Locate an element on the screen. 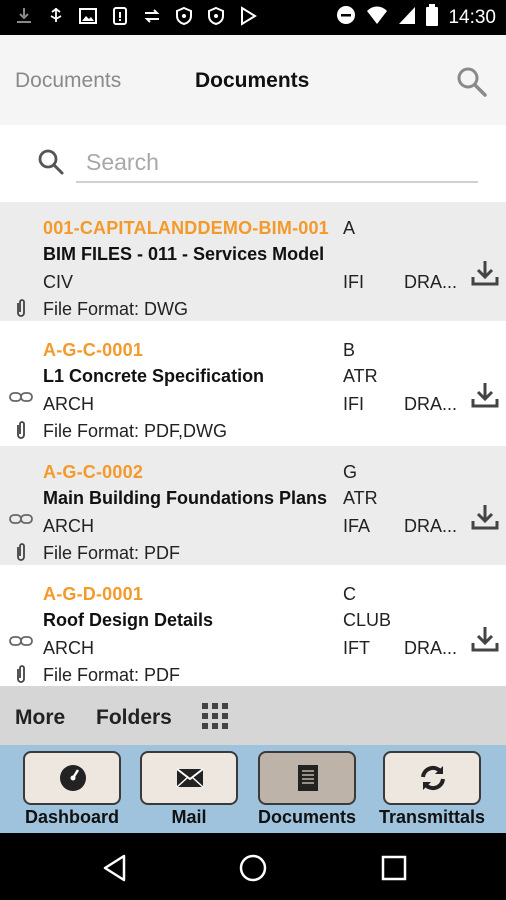 Image resolution: width=506 pixels, height=900 pixels. home-nav-icon is located at coordinates (253, 868).